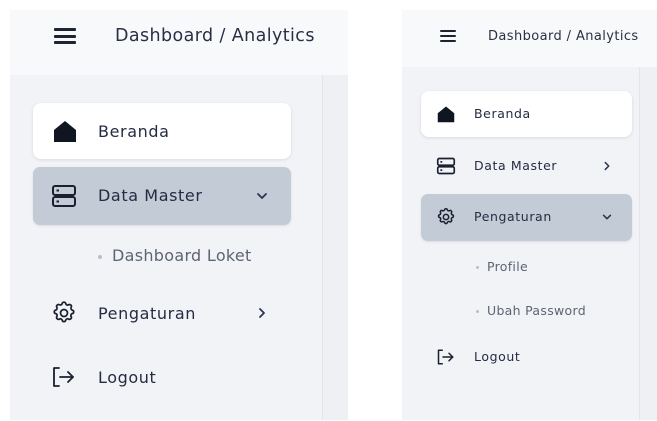  Describe the element at coordinates (182, 255) in the screenshot. I see `submenu-label: Dashboard Loket` at that location.